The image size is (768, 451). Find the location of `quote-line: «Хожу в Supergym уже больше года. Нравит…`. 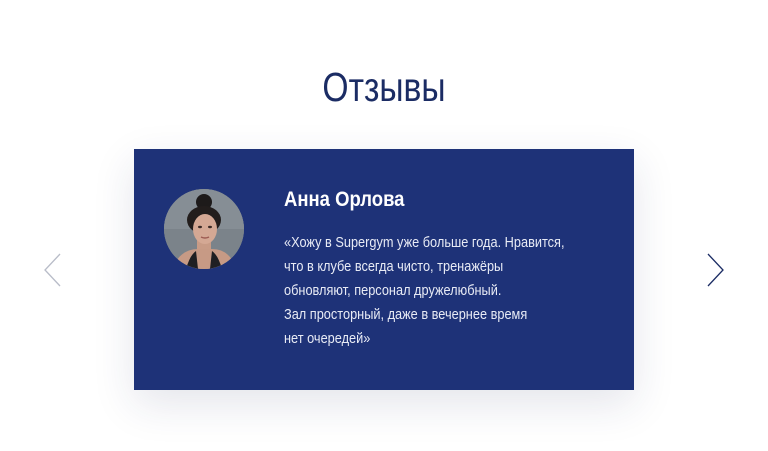

quote-line: «Хожу в Supergym уже больше года. Нравит… is located at coordinates (424, 243).